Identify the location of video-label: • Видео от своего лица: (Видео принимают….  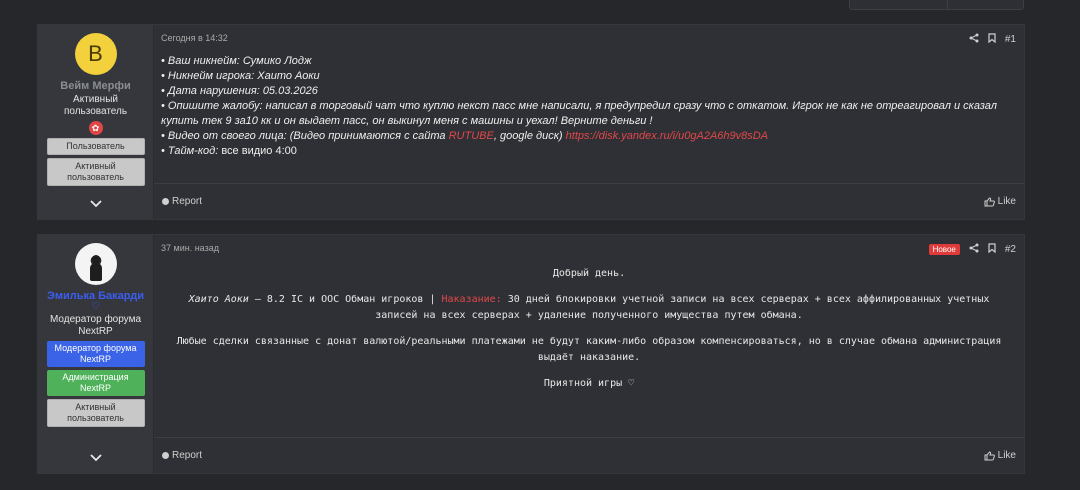
(305, 136).